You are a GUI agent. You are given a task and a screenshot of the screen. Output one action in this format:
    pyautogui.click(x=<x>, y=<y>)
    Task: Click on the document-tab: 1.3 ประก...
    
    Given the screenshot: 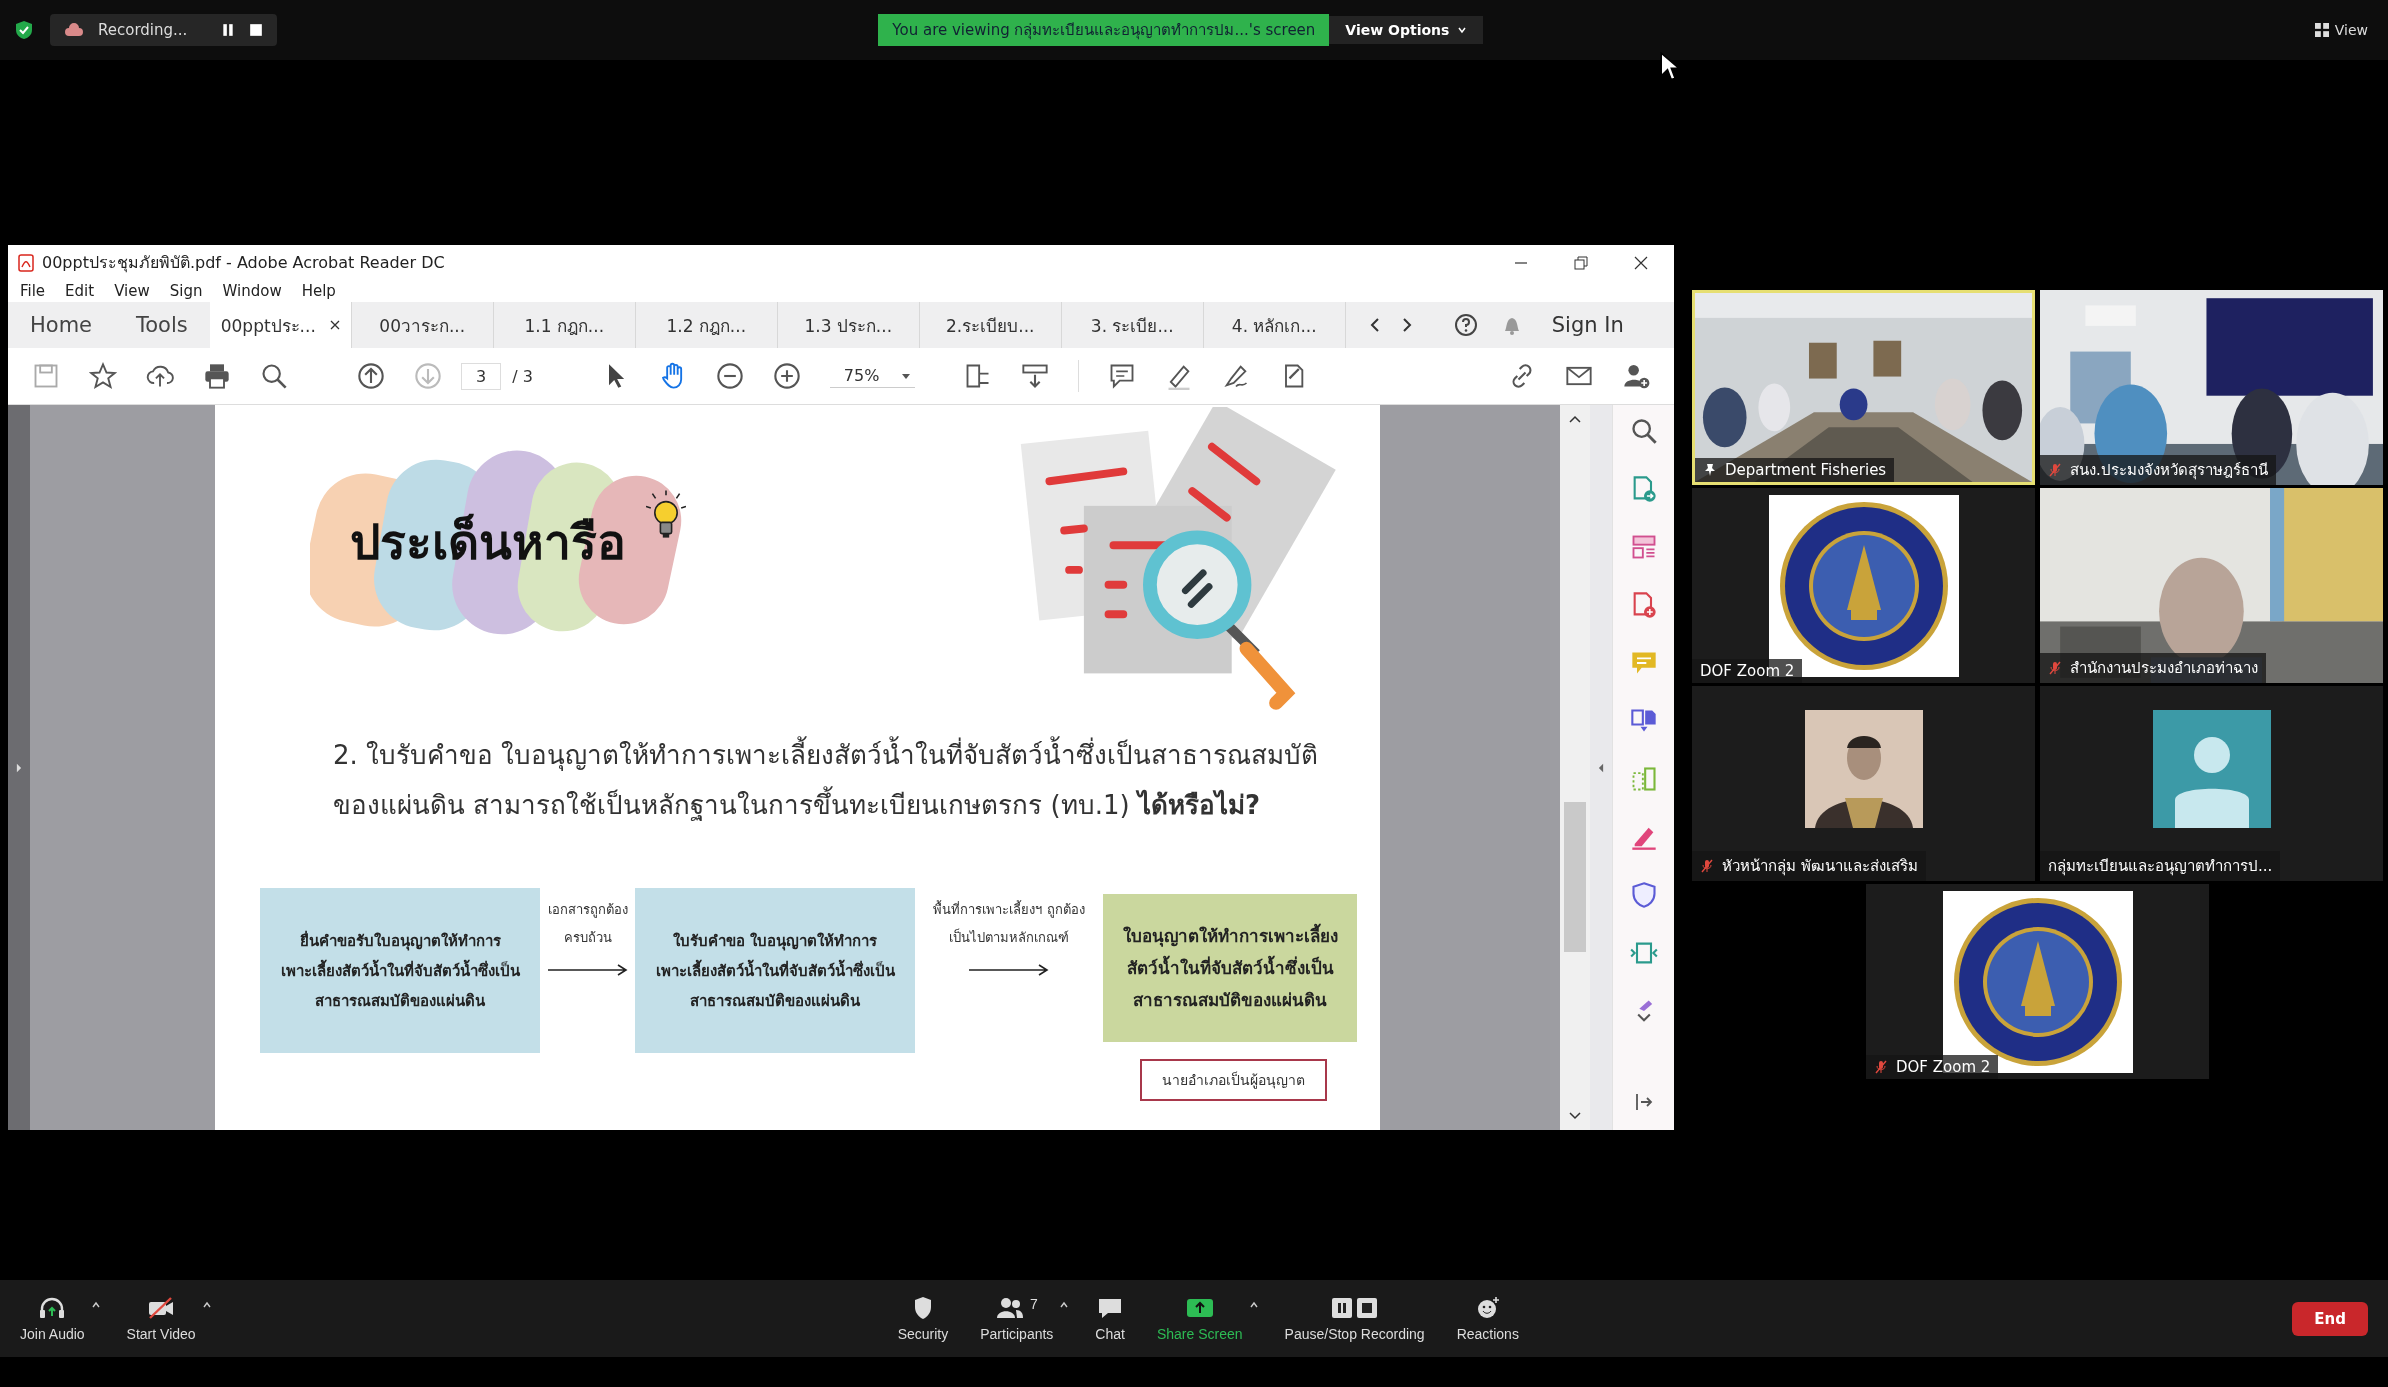 What is the action you would take?
    pyautogui.click(x=848, y=325)
    